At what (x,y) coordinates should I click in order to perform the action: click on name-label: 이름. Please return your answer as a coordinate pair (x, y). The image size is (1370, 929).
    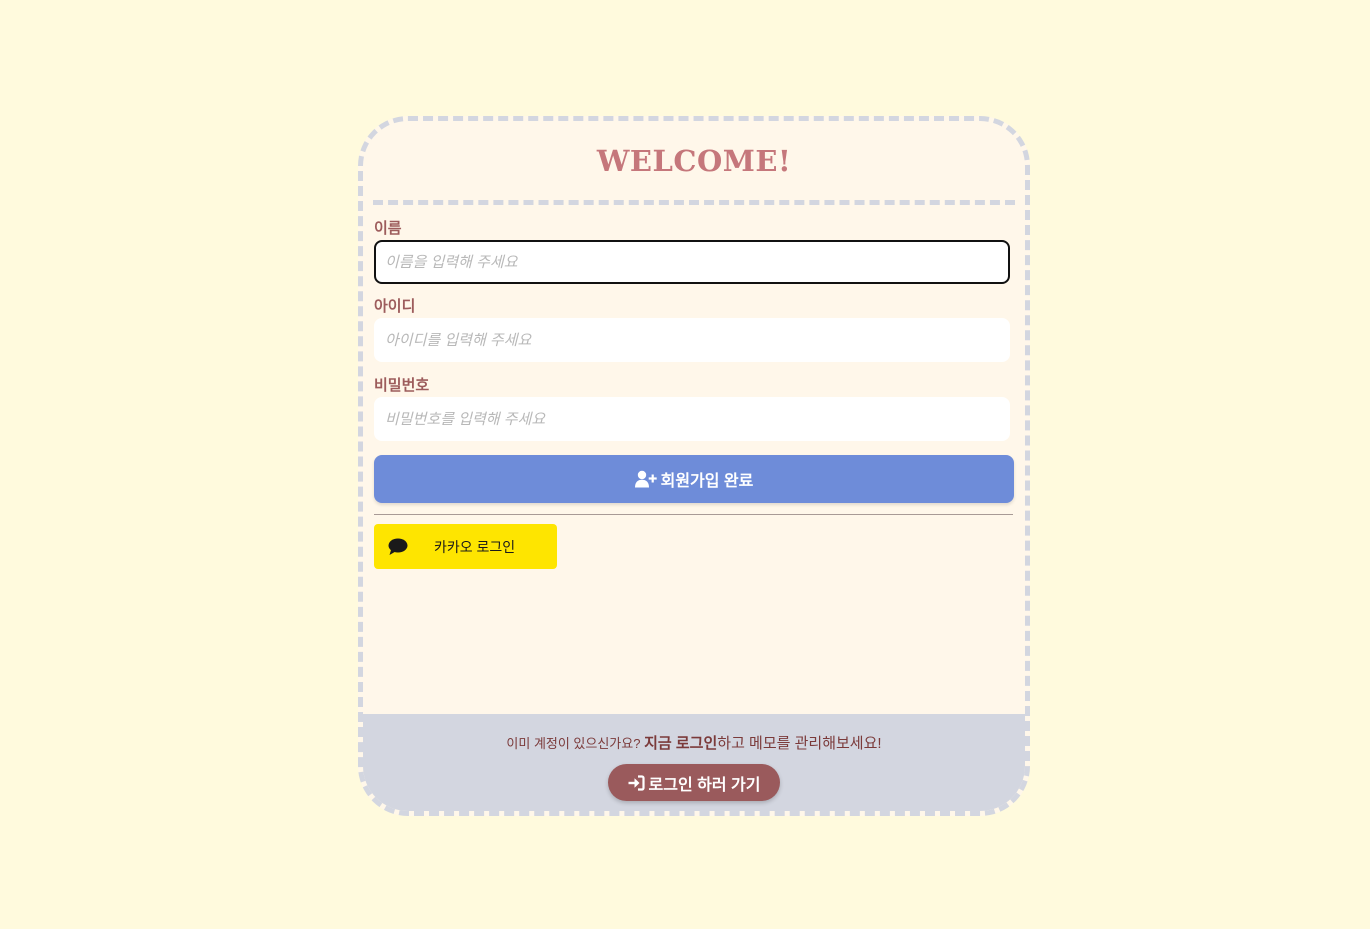
    Looking at the image, I should click on (388, 228).